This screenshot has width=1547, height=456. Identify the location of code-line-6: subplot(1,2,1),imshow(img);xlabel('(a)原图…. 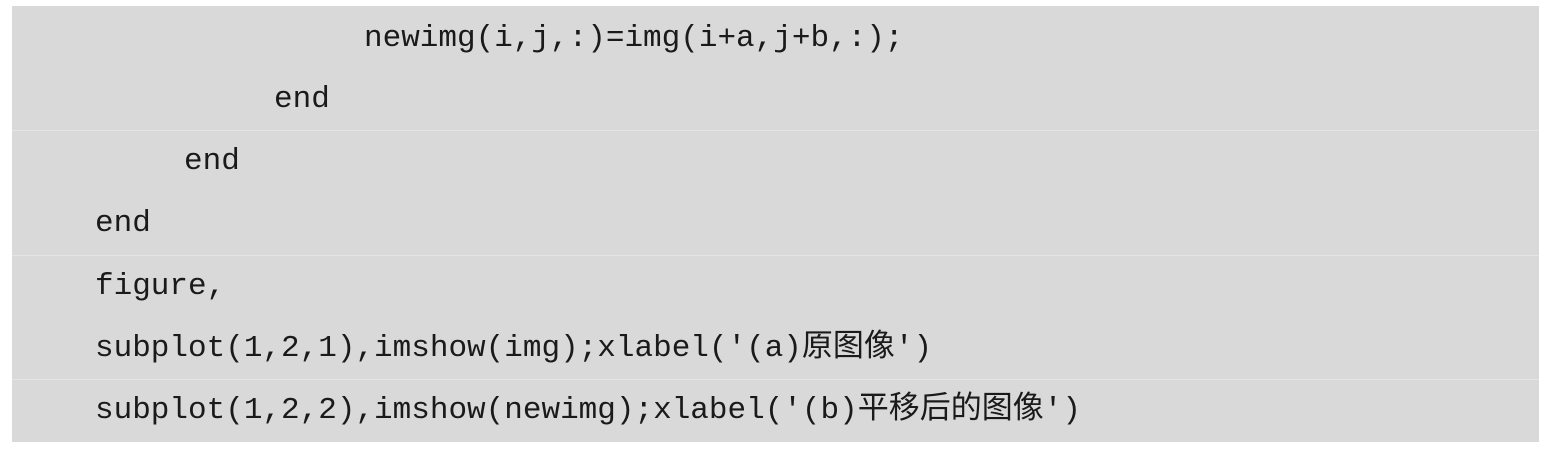
(514, 348).